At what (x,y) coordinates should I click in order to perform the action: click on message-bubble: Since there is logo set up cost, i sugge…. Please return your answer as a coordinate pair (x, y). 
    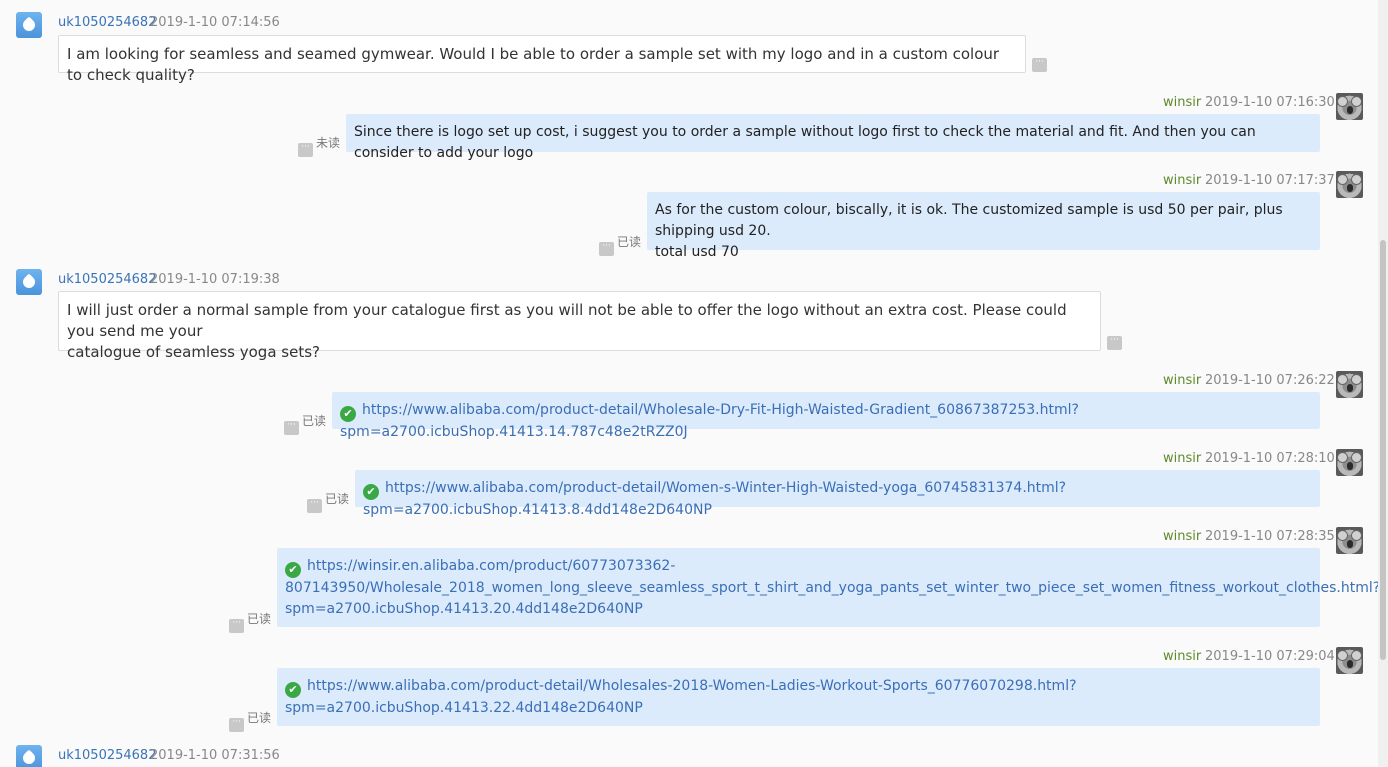
    Looking at the image, I should click on (833, 137).